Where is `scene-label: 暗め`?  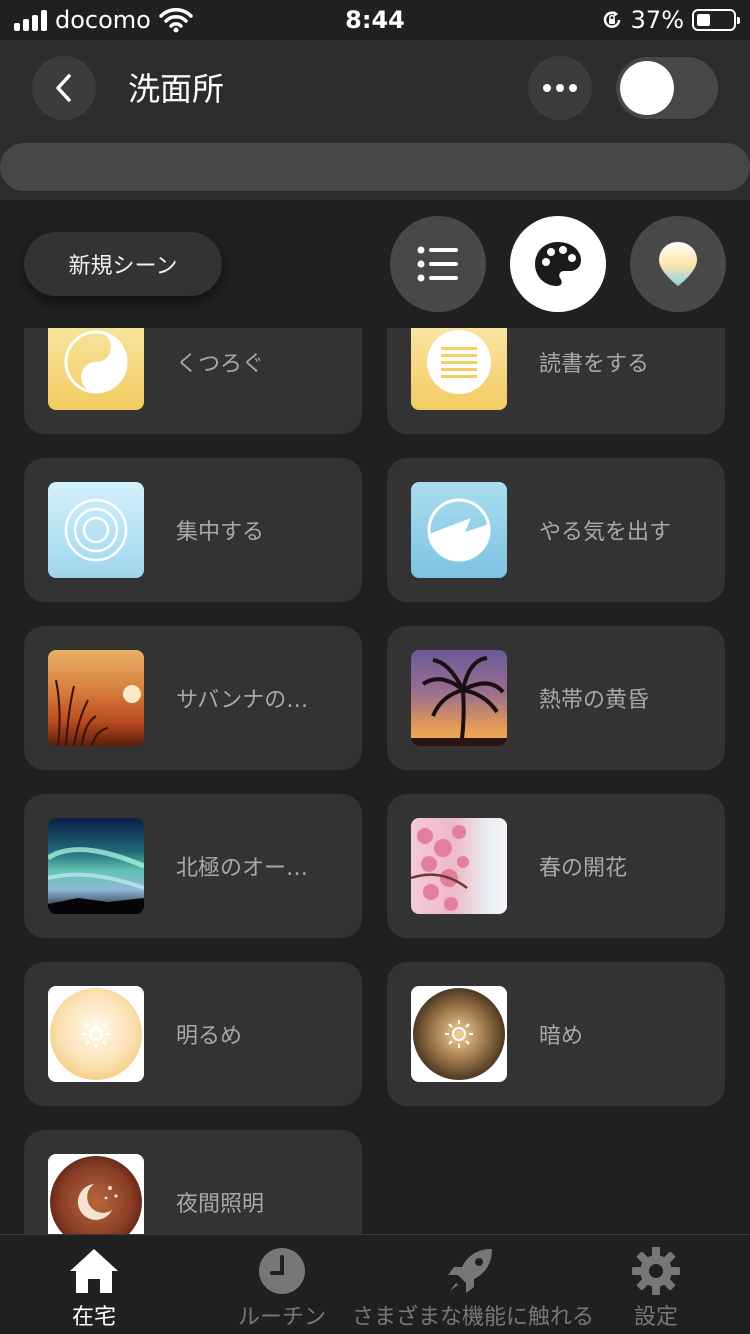
scene-label: 暗め is located at coordinates (561, 1036).